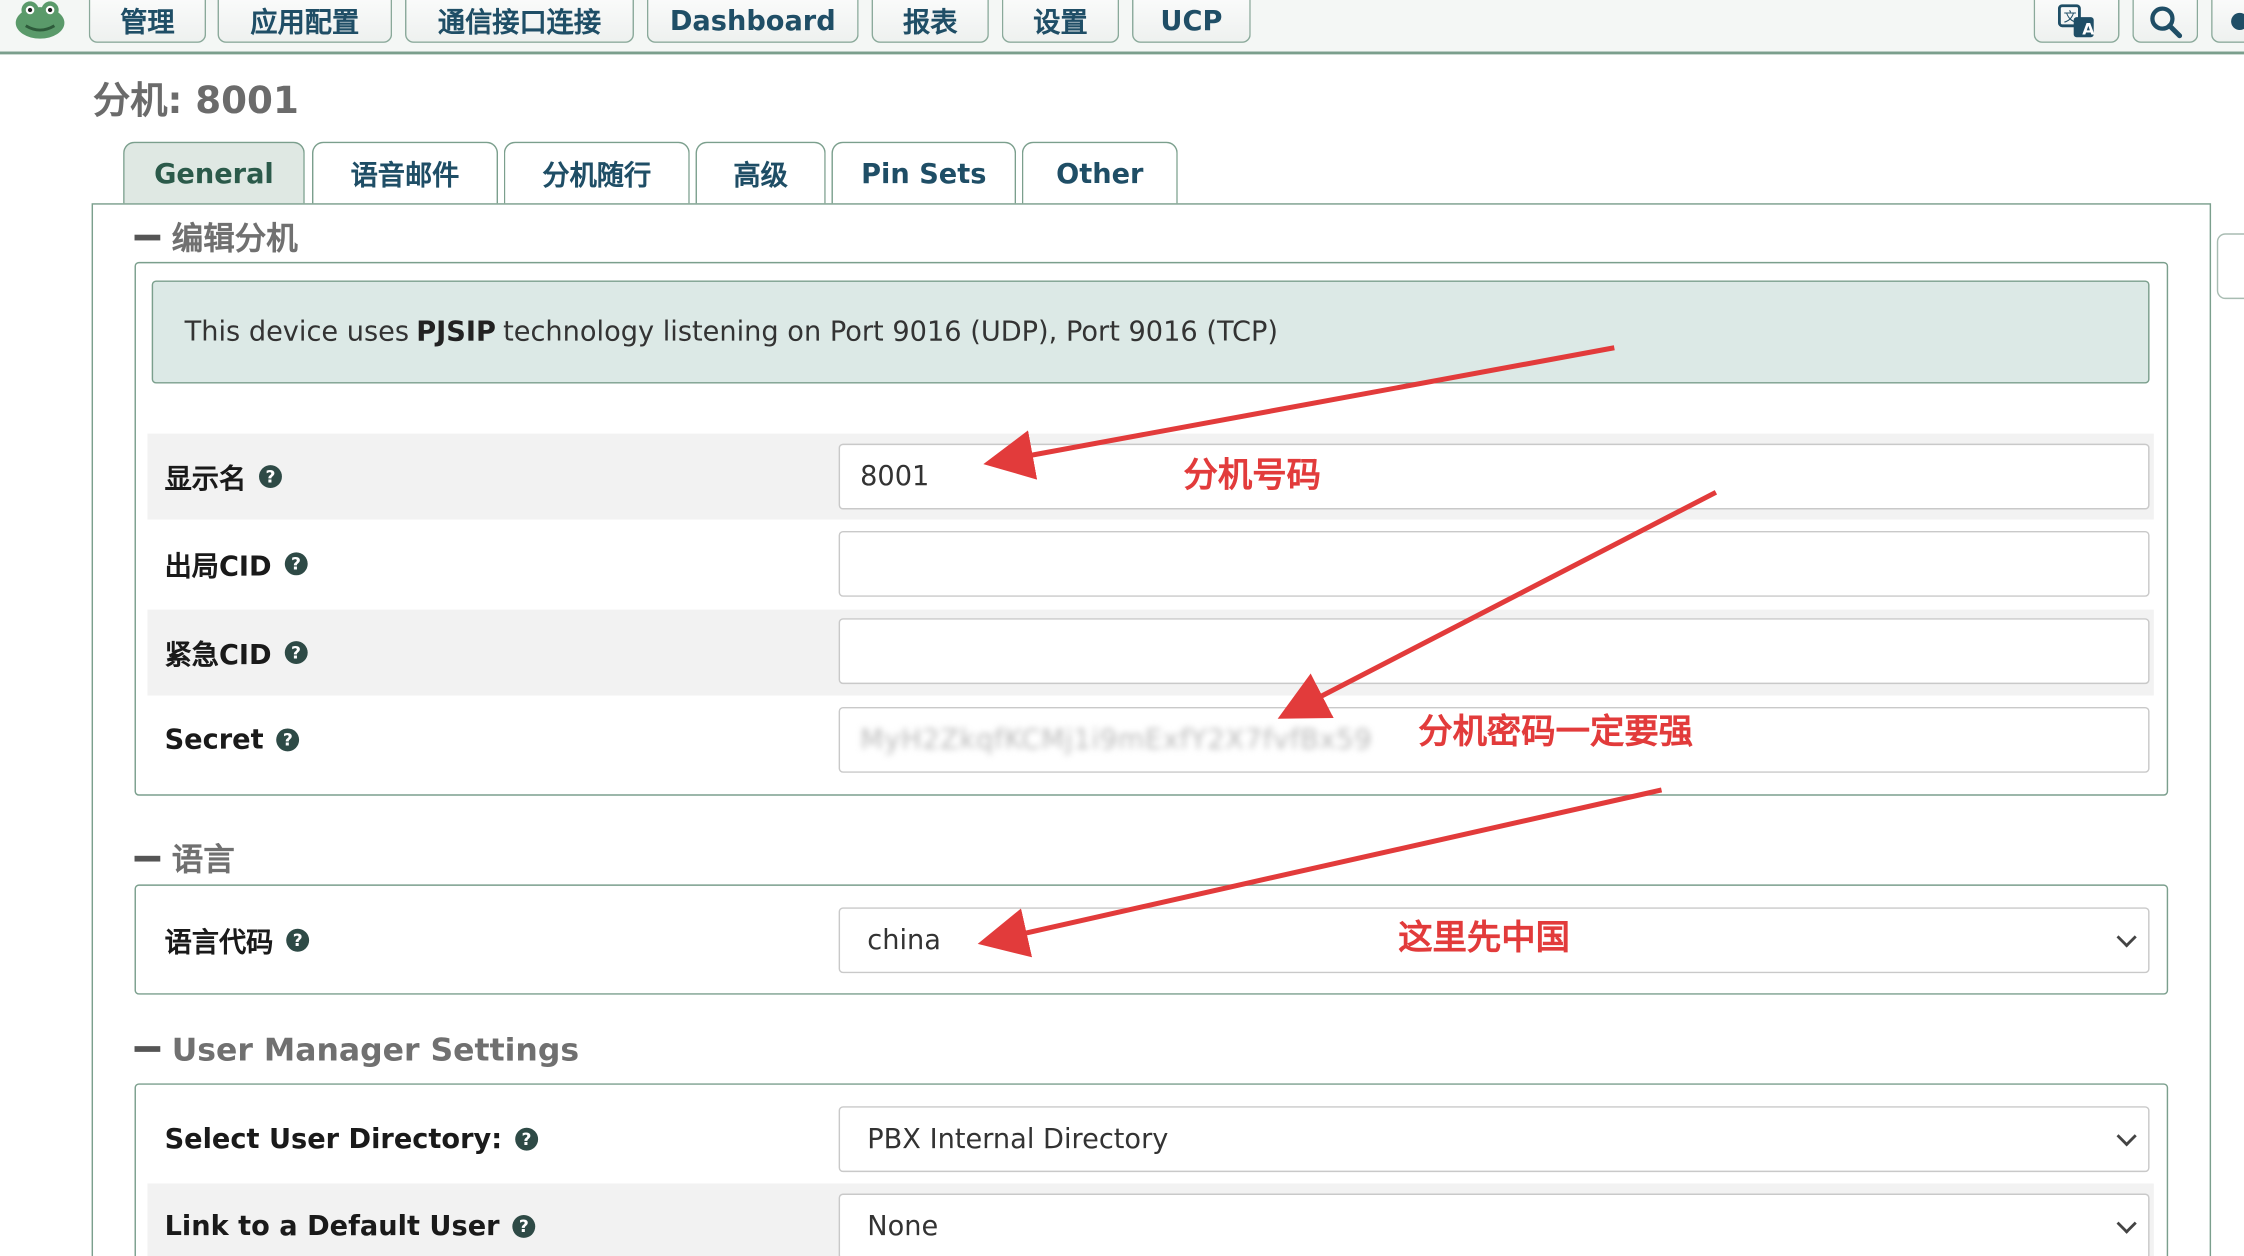 The image size is (2244, 1256). Describe the element at coordinates (1484, 937) in the screenshot. I see `annotation-language-note: 这里先中国` at that location.